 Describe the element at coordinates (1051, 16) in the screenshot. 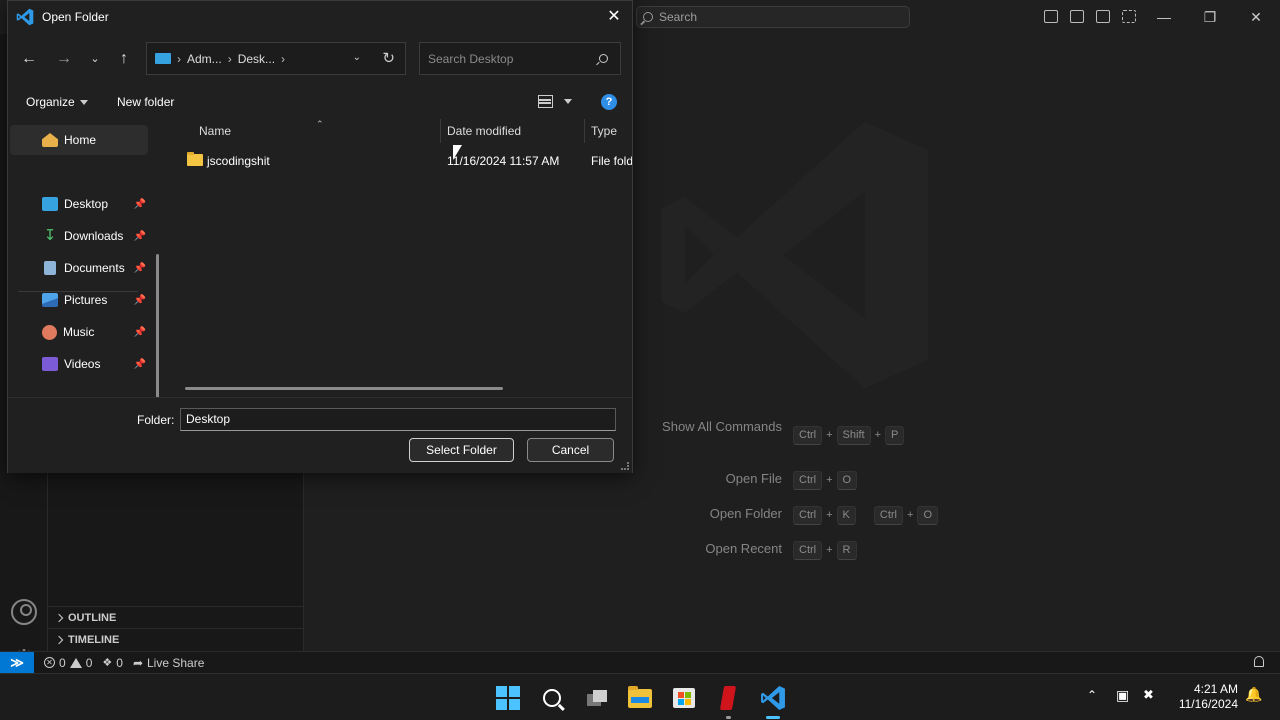

I see `toggle-primary-sidebar-icon` at that location.